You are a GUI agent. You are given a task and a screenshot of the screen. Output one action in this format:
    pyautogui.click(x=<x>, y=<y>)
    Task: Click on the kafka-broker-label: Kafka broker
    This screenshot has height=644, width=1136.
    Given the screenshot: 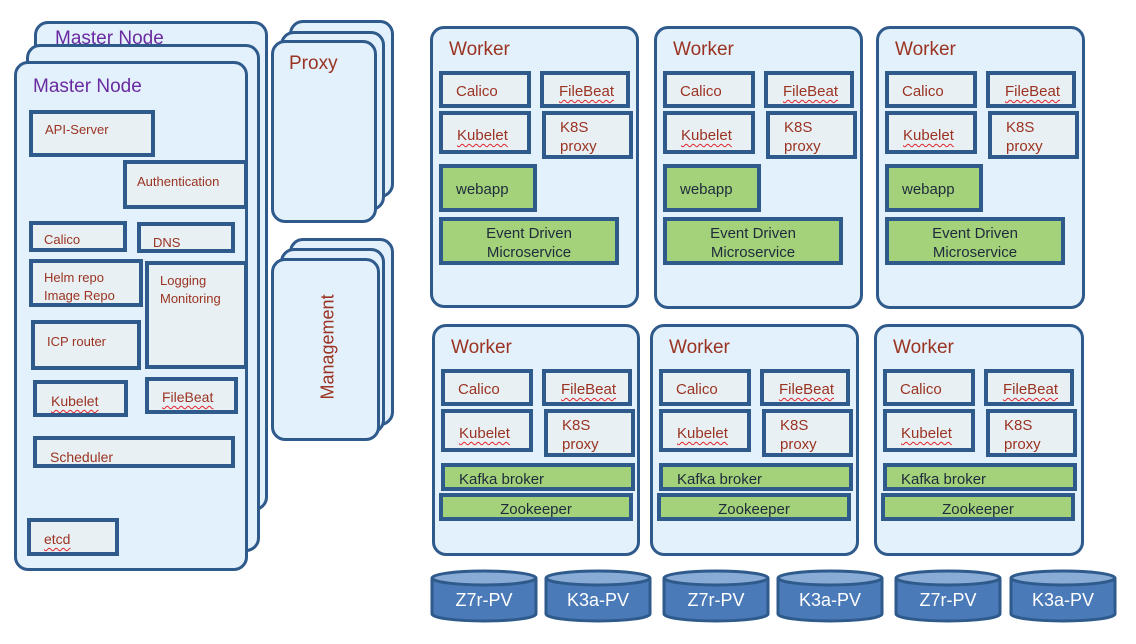 What is the action you would take?
    pyautogui.click(x=944, y=479)
    